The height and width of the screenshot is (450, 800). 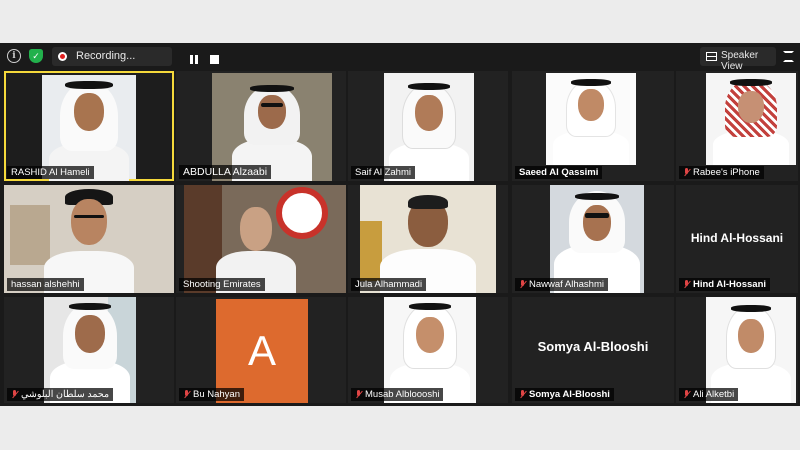 What do you see at coordinates (725, 284) in the screenshot?
I see `participant-name-tag: Hind Al-Hossani` at bounding box center [725, 284].